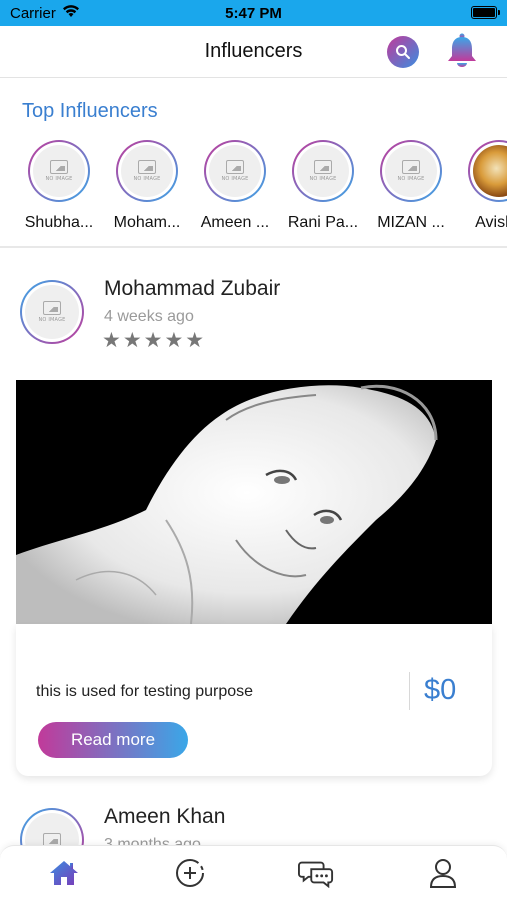 The width and height of the screenshot is (507, 900). What do you see at coordinates (491, 222) in the screenshot?
I see `influencer-name: Avisha` at bounding box center [491, 222].